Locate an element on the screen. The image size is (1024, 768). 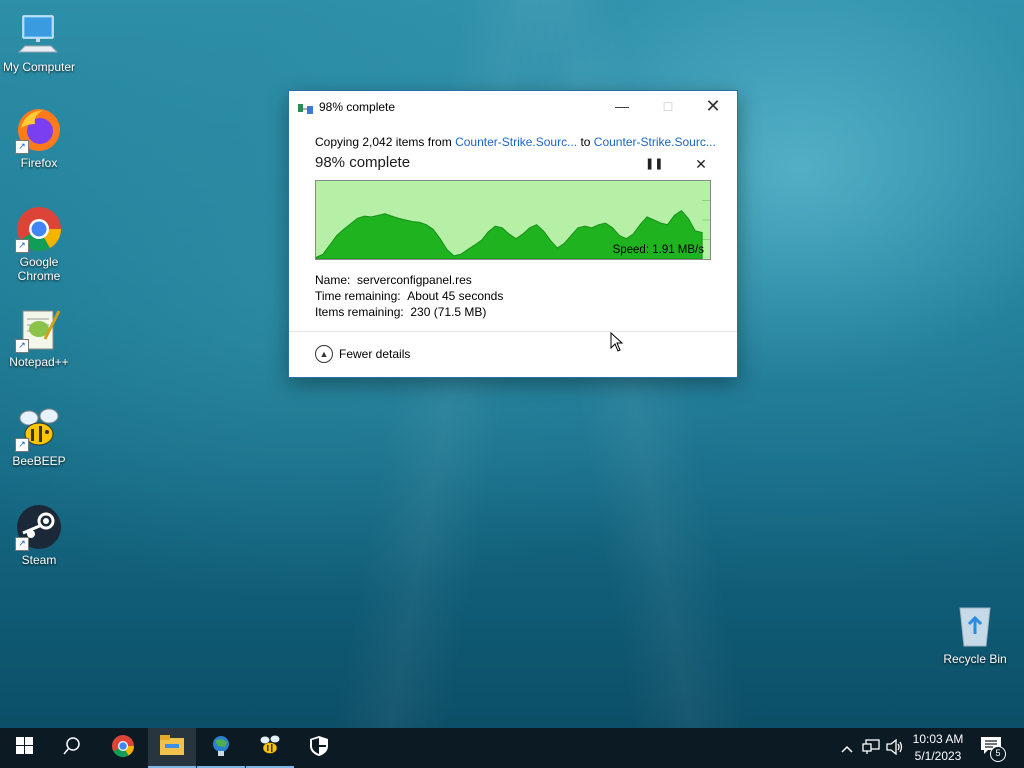
file-explorer-icon is located at coordinates (172, 747).